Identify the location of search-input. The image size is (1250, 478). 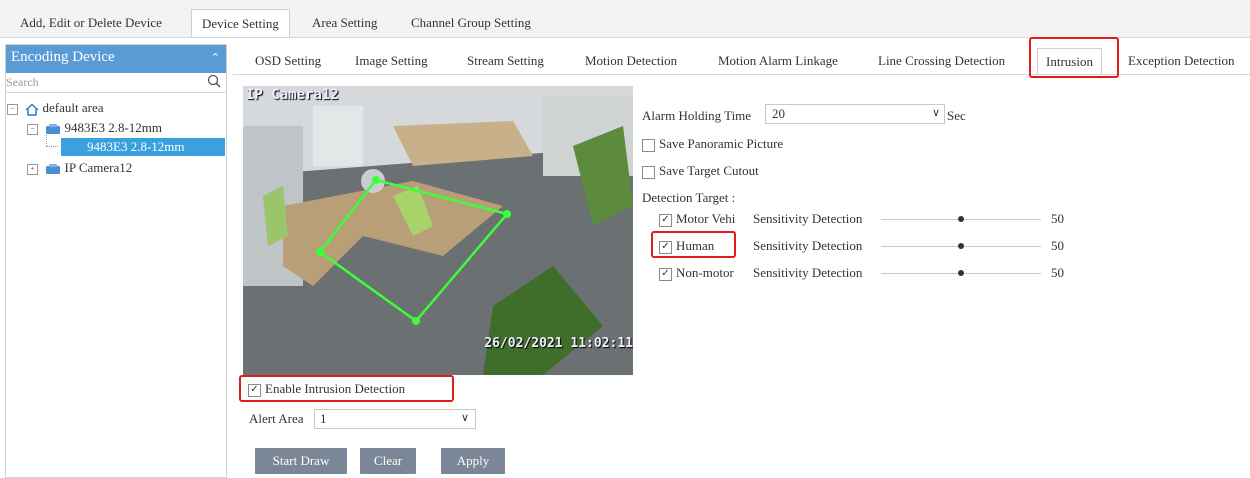
(104, 82).